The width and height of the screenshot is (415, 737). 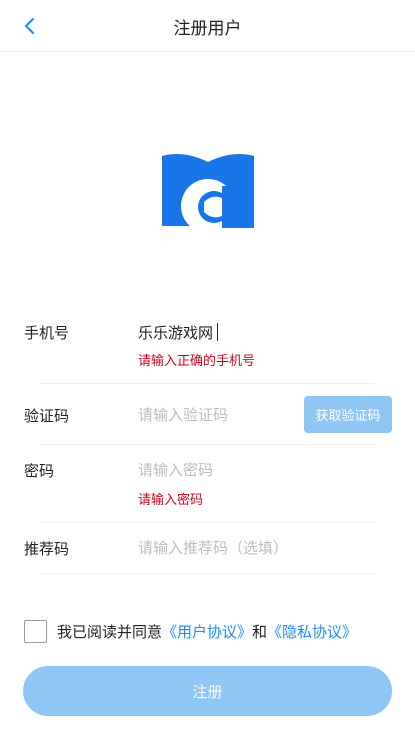 I want to click on book-c-logo, so click(x=208, y=191).